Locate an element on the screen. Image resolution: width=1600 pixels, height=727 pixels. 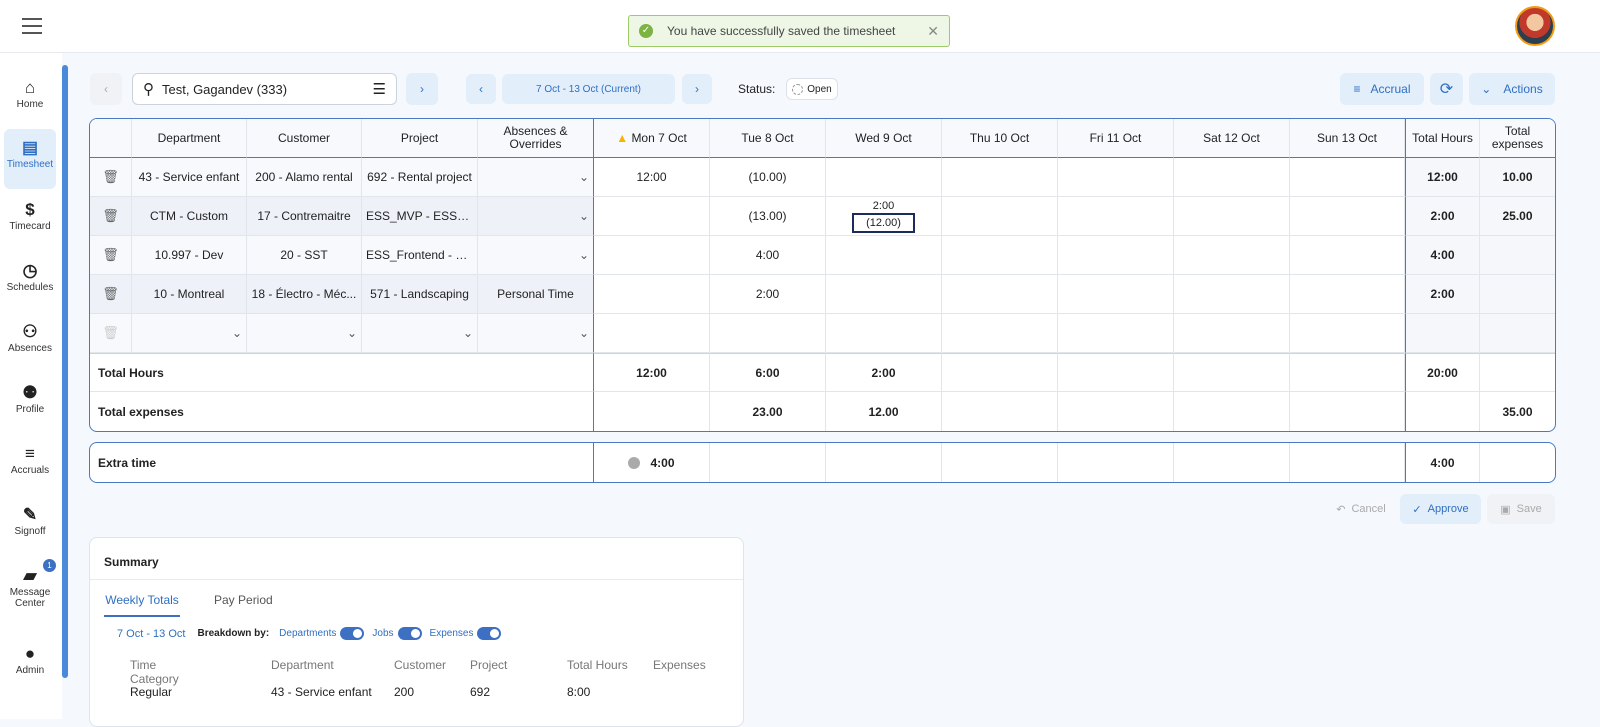
expenses-toggle is located at coordinates (489, 633).